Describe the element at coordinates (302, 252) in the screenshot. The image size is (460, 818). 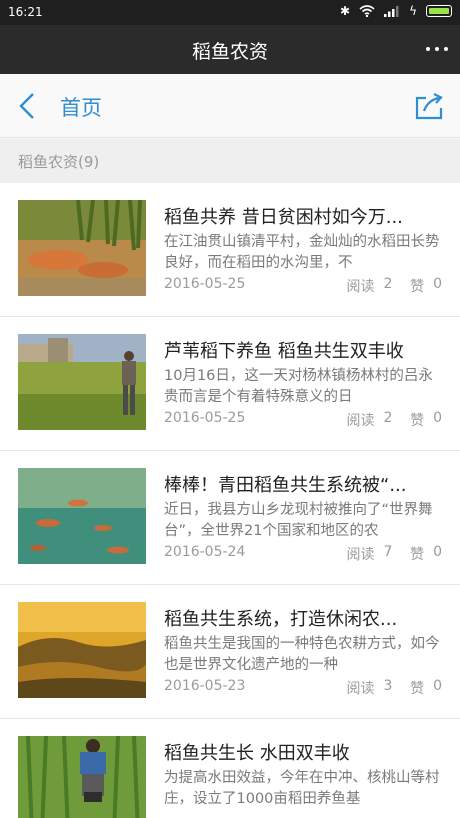
I see `article-summary: 在江油贯山镇清平村，金灿灿的水稻田长势良好，而在稻田的水沟里，不` at that location.